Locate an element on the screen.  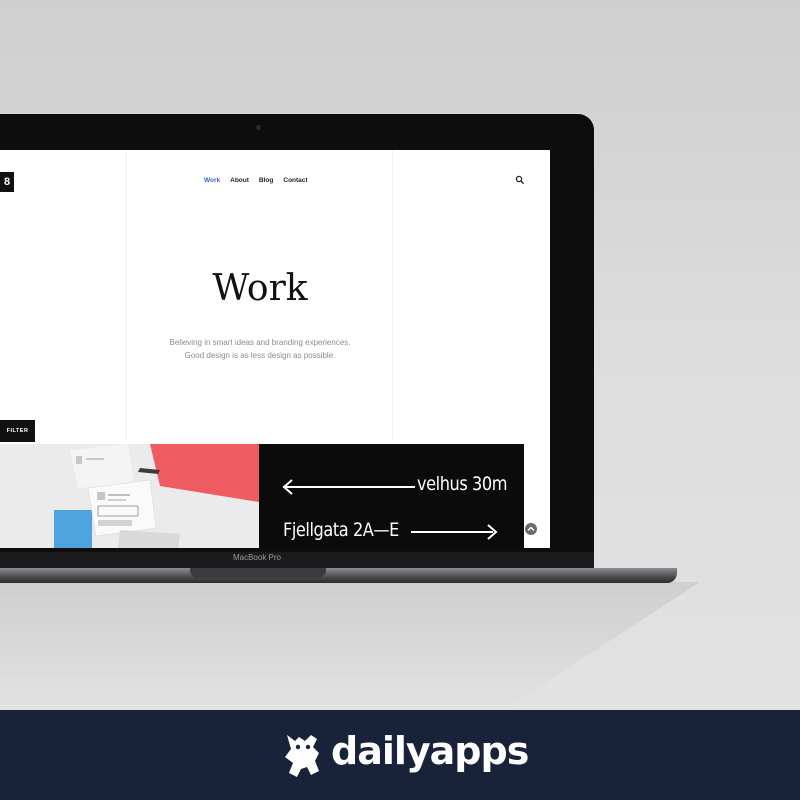
nav-blog: Blog is located at coordinates (266, 180).